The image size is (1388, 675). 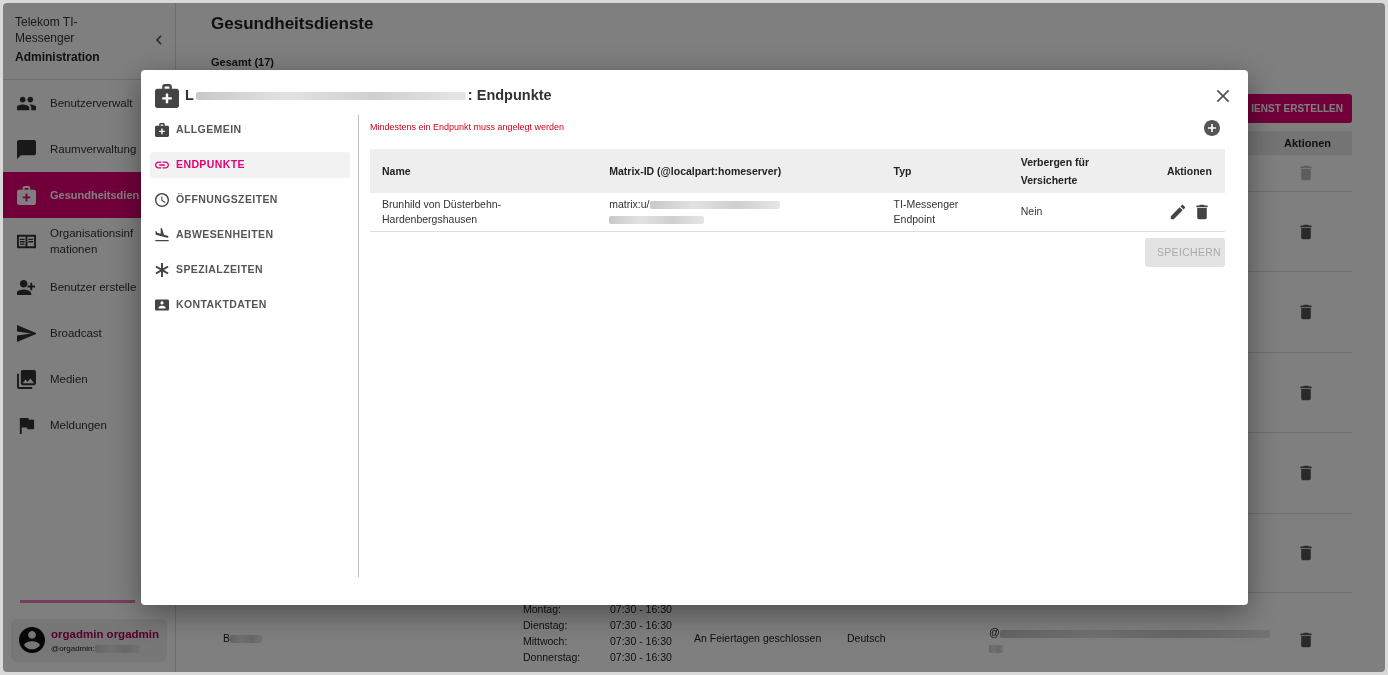 I want to click on create-service-button: IENST ERSTELLEN, so click(x=1300, y=108).